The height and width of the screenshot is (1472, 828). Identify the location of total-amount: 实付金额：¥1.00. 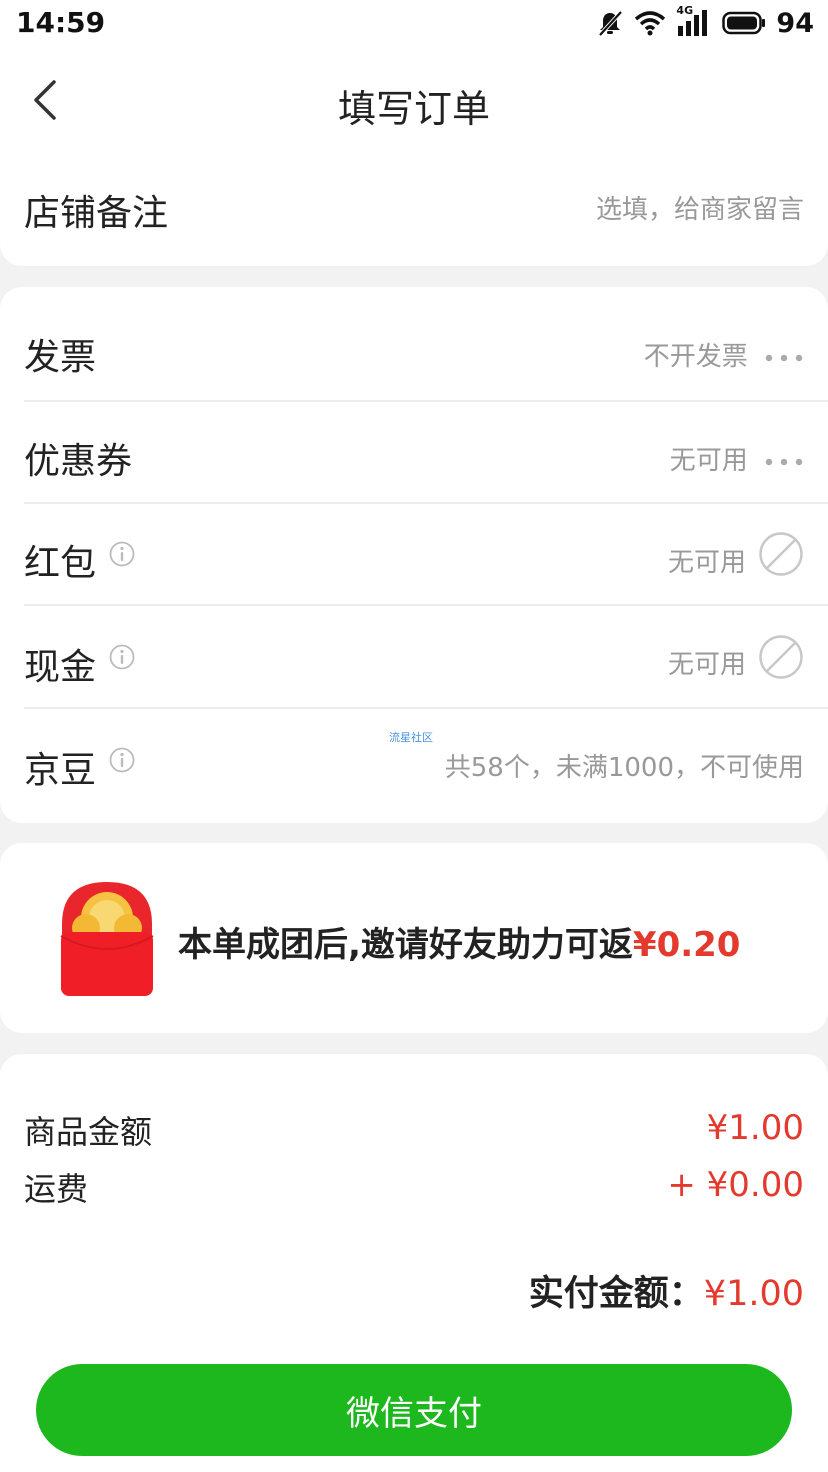
(666, 1290).